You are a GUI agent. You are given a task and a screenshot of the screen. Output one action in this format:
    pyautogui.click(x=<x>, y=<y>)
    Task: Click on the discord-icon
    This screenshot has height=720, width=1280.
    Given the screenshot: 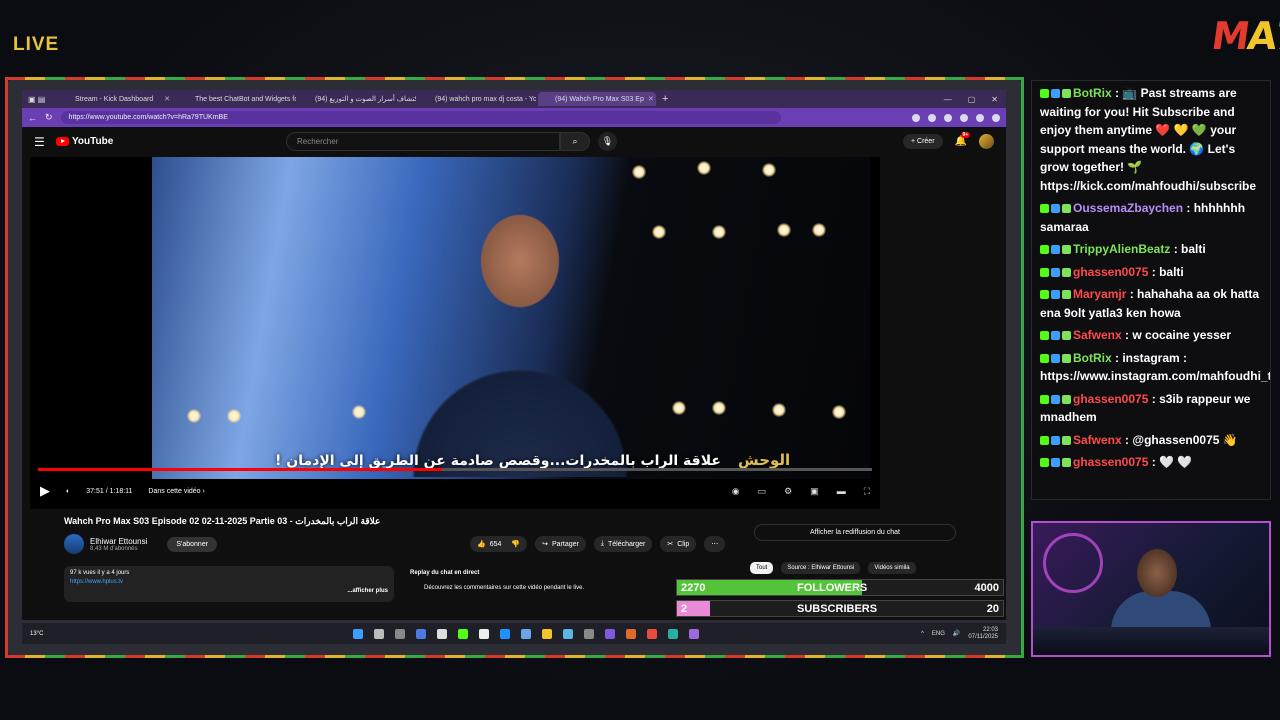 What is the action you would take?
    pyautogui.click(x=610, y=633)
    